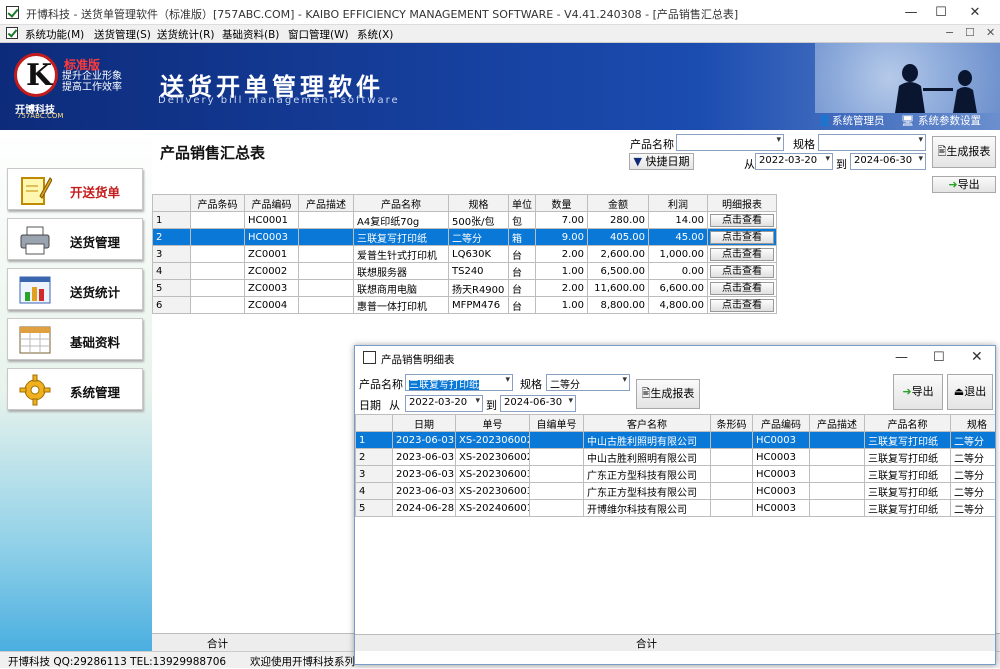 Image resolution: width=1000 pixels, height=669 pixels. What do you see at coordinates (171, 220) in the screenshot?
I see `cell-n: 1` at bounding box center [171, 220].